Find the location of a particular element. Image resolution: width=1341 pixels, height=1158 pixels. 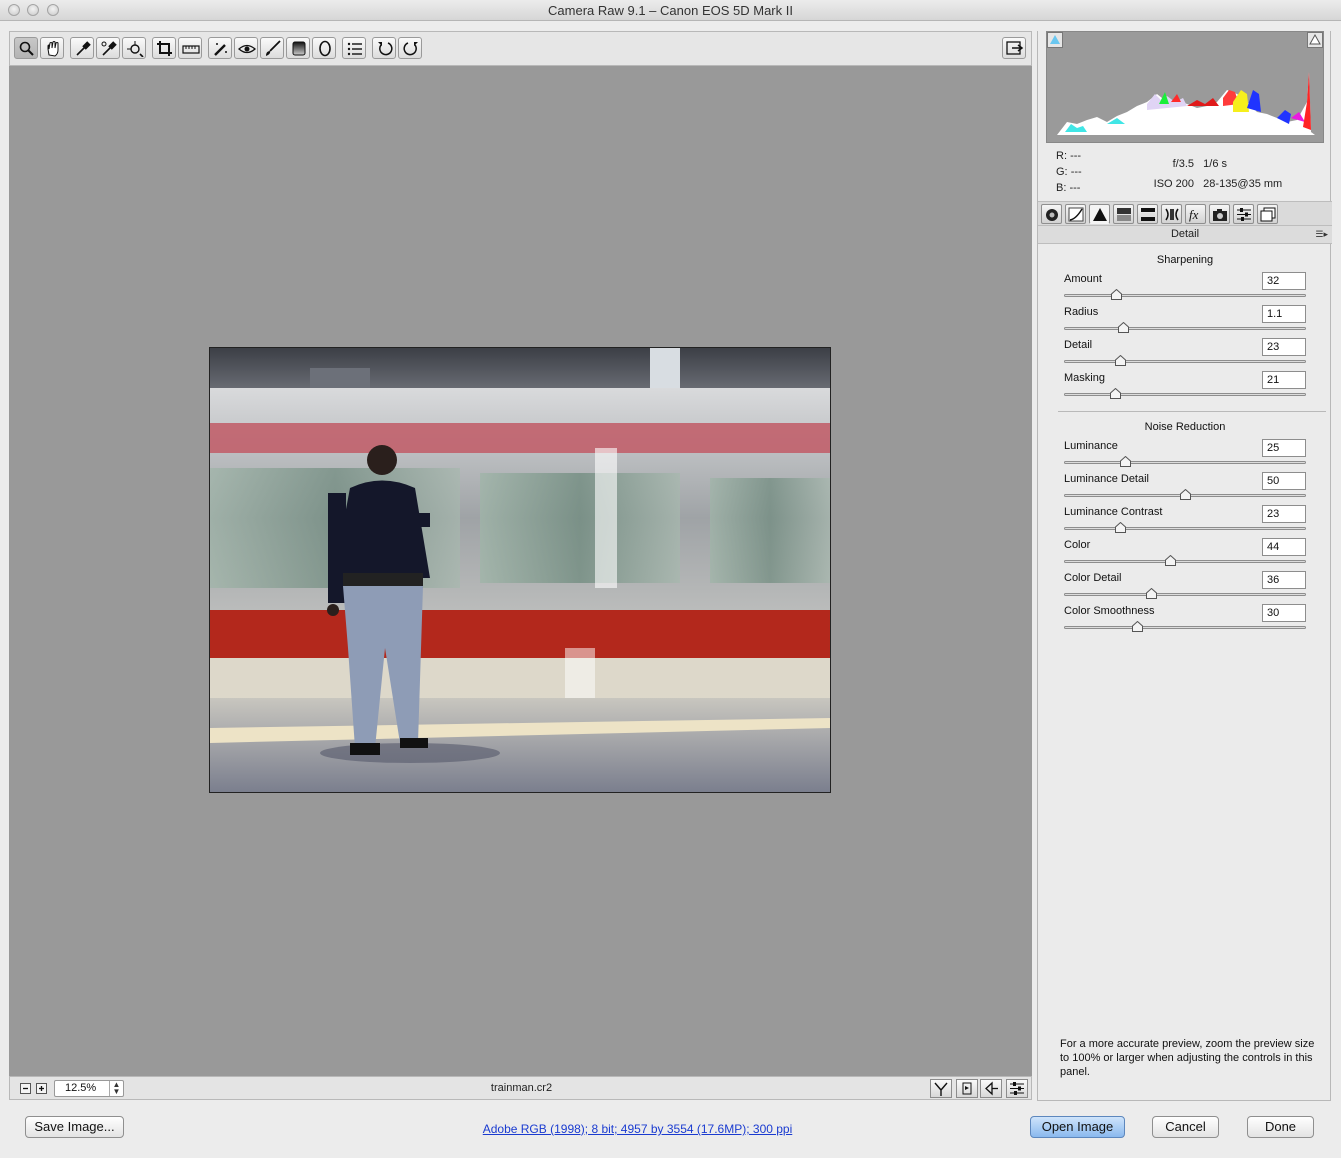

adjustment-brush-tool-button is located at coordinates (272, 48).